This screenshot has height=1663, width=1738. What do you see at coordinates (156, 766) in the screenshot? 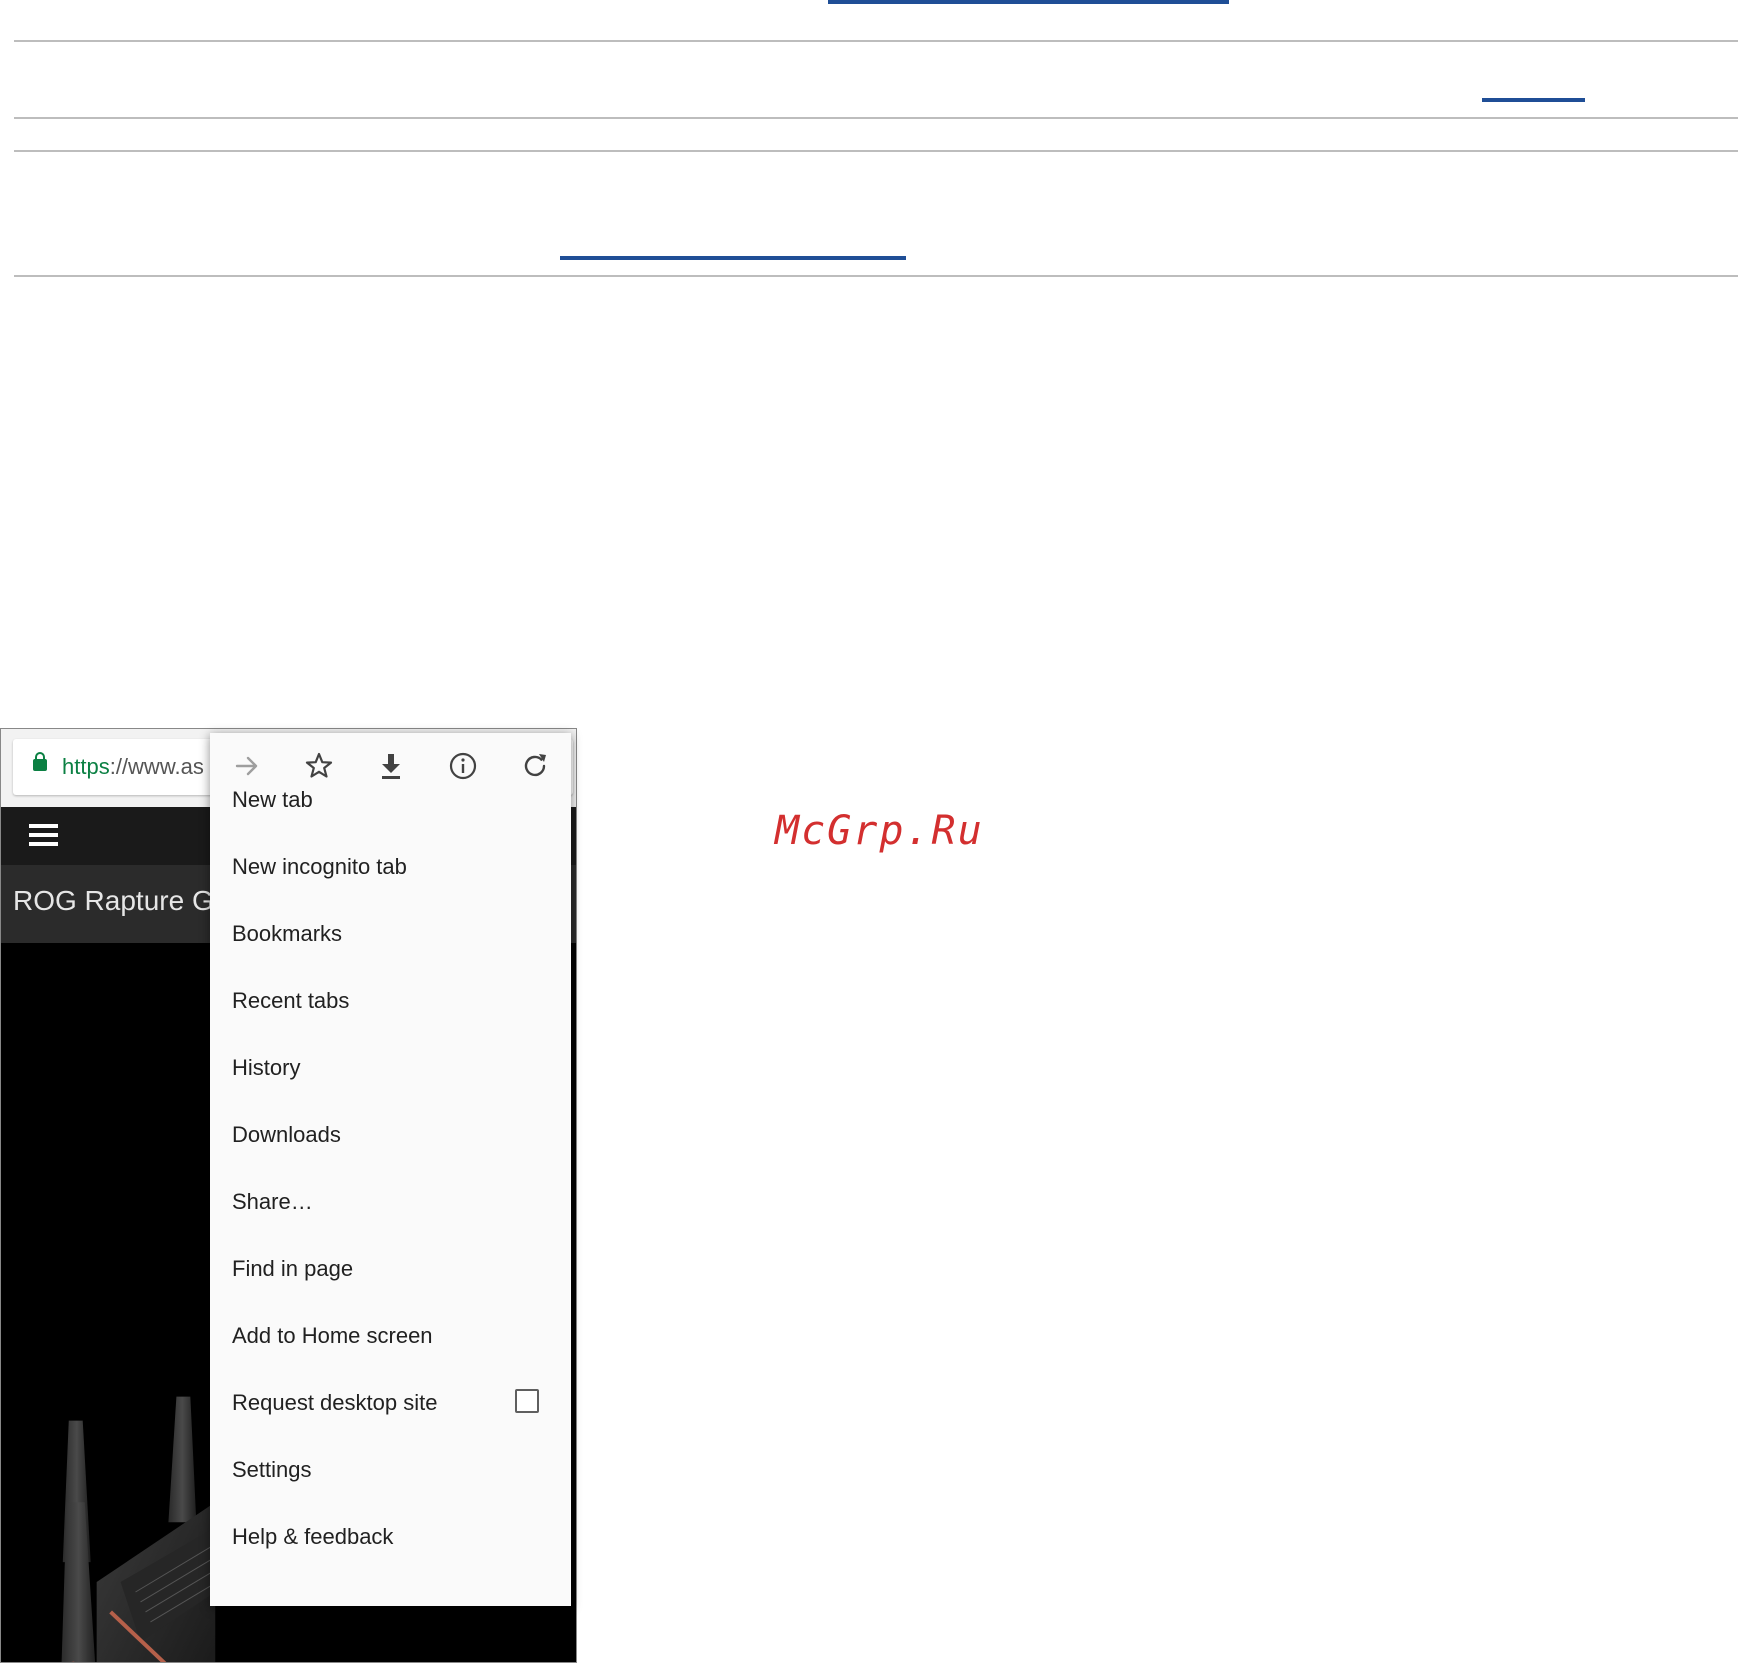
I see `url-host: ://www.as` at bounding box center [156, 766].